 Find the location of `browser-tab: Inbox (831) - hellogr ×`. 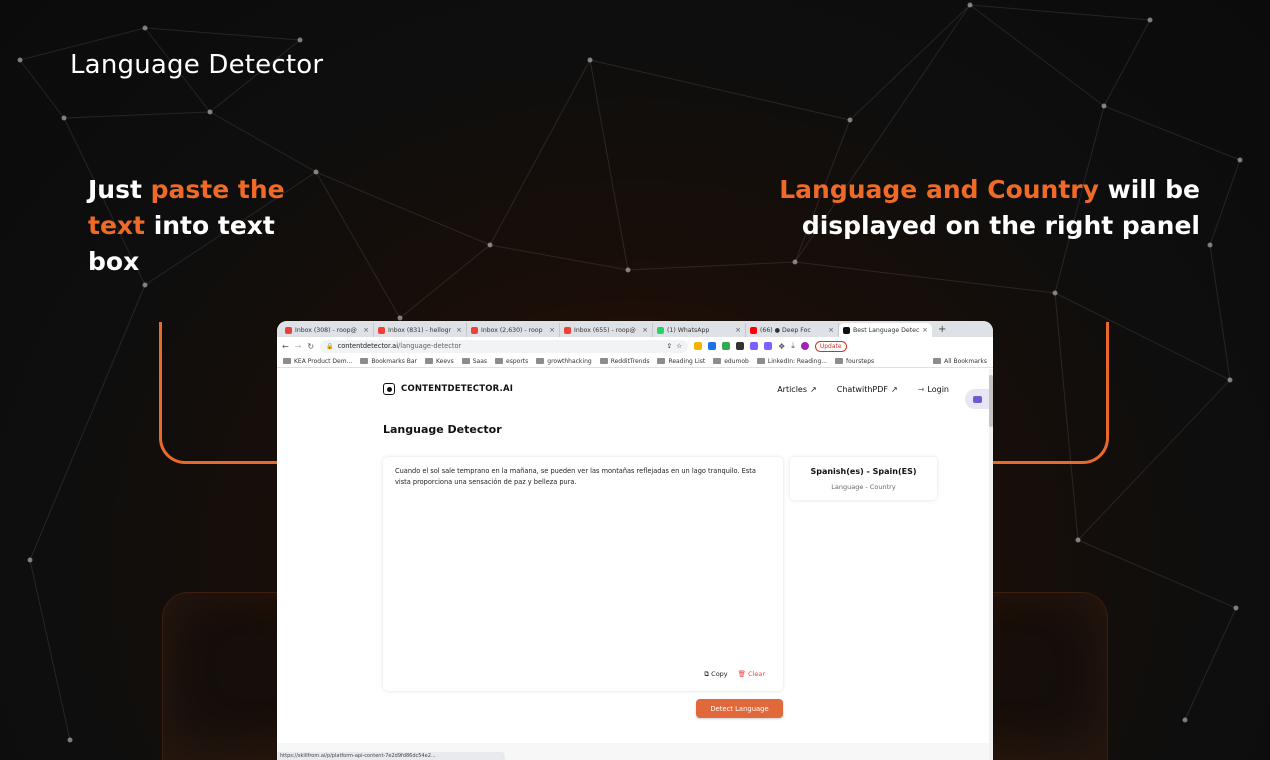

browser-tab: Inbox (831) - hellogr × is located at coordinates (420, 330).